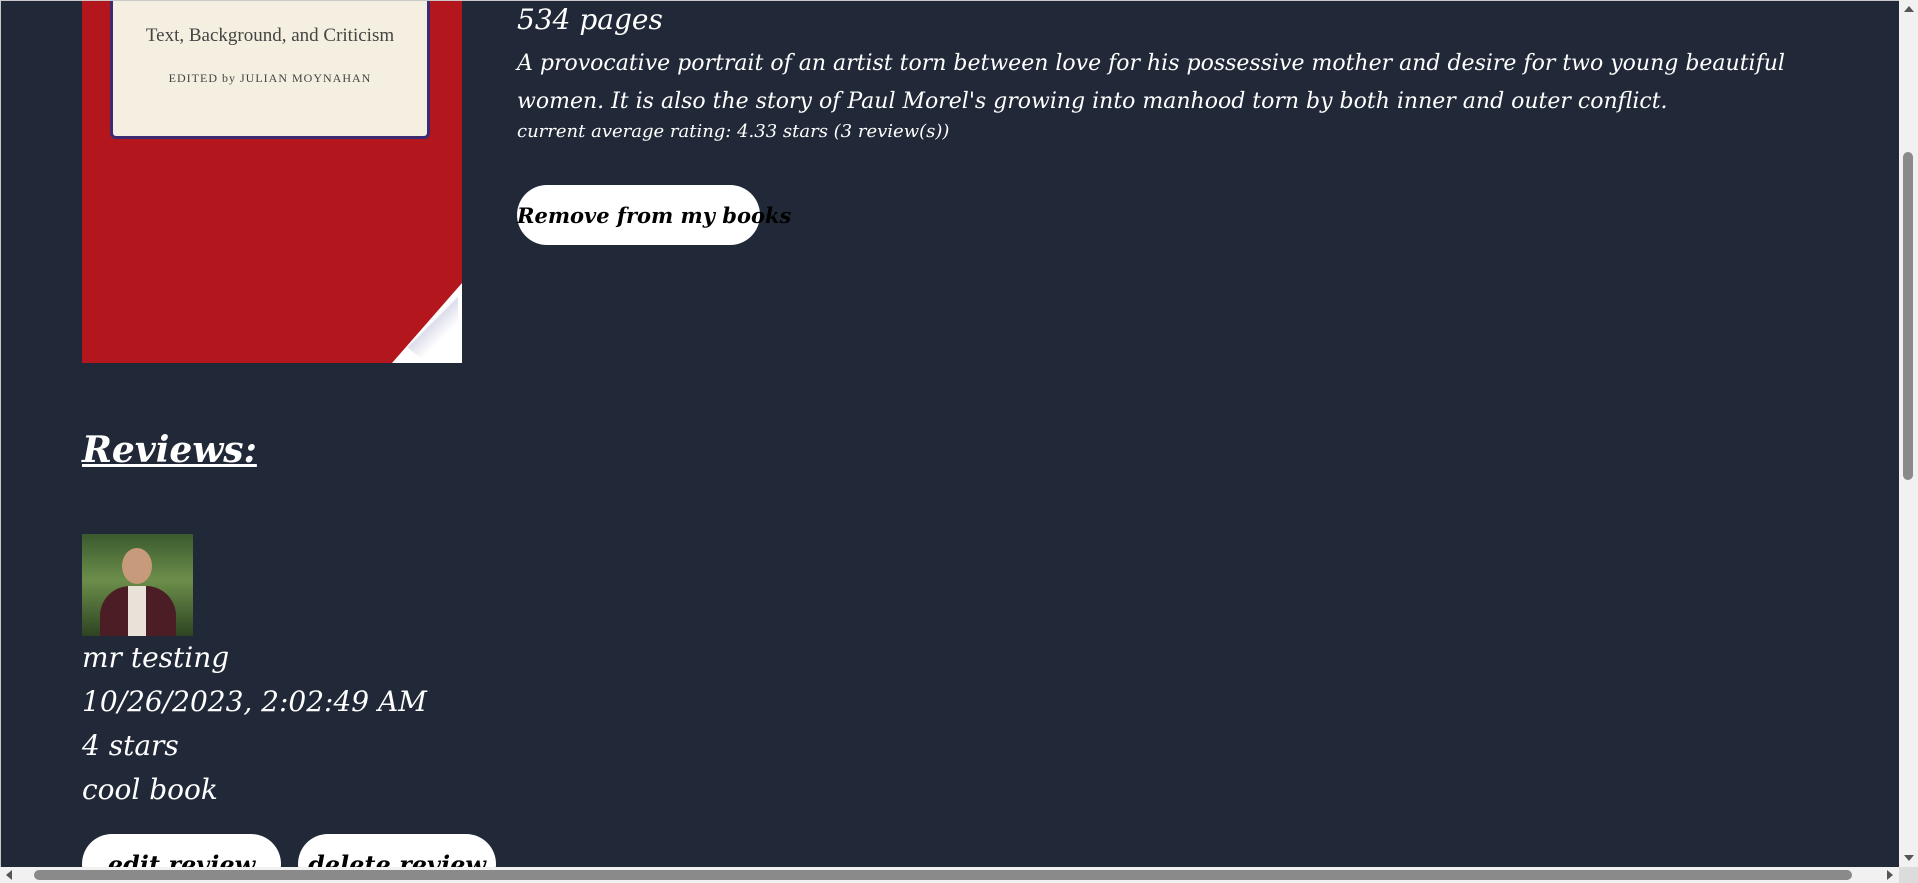 This screenshot has width=1918, height=883. Describe the element at coordinates (130, 745) in the screenshot. I see `review-stars: 4 stars` at that location.